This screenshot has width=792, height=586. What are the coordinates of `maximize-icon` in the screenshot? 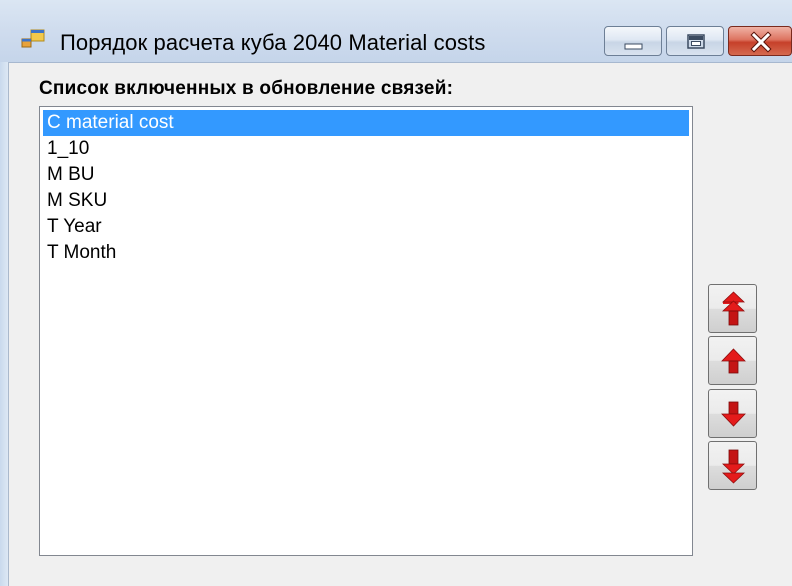 It's located at (696, 41).